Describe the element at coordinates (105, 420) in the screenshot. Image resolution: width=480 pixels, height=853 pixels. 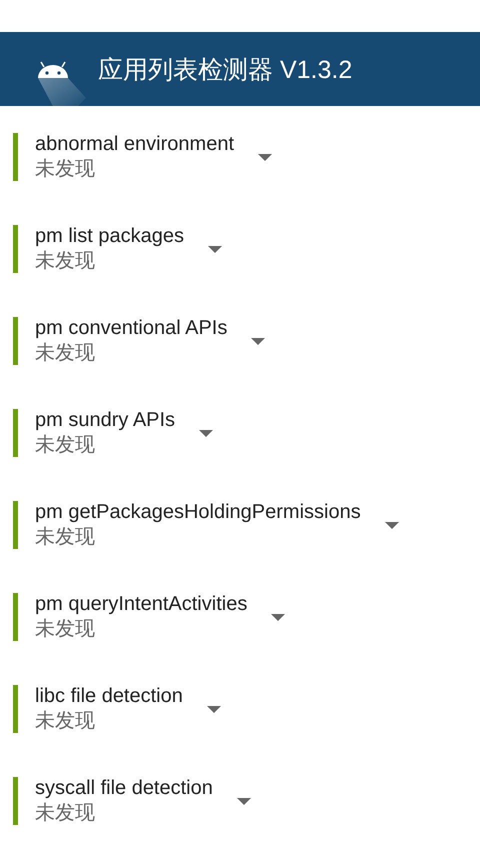
I see `check-name: pm sundry APIs` at that location.